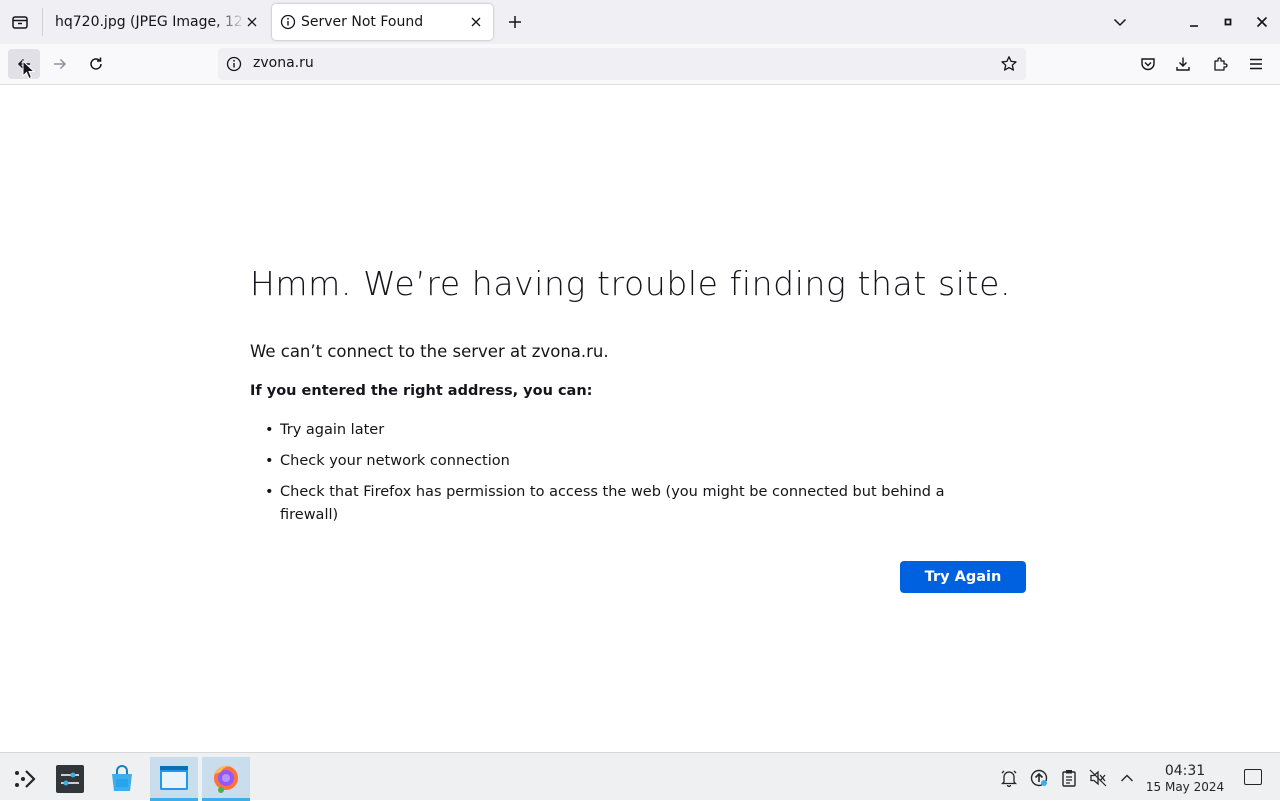  I want to click on downloads-button, so click(1183, 64).